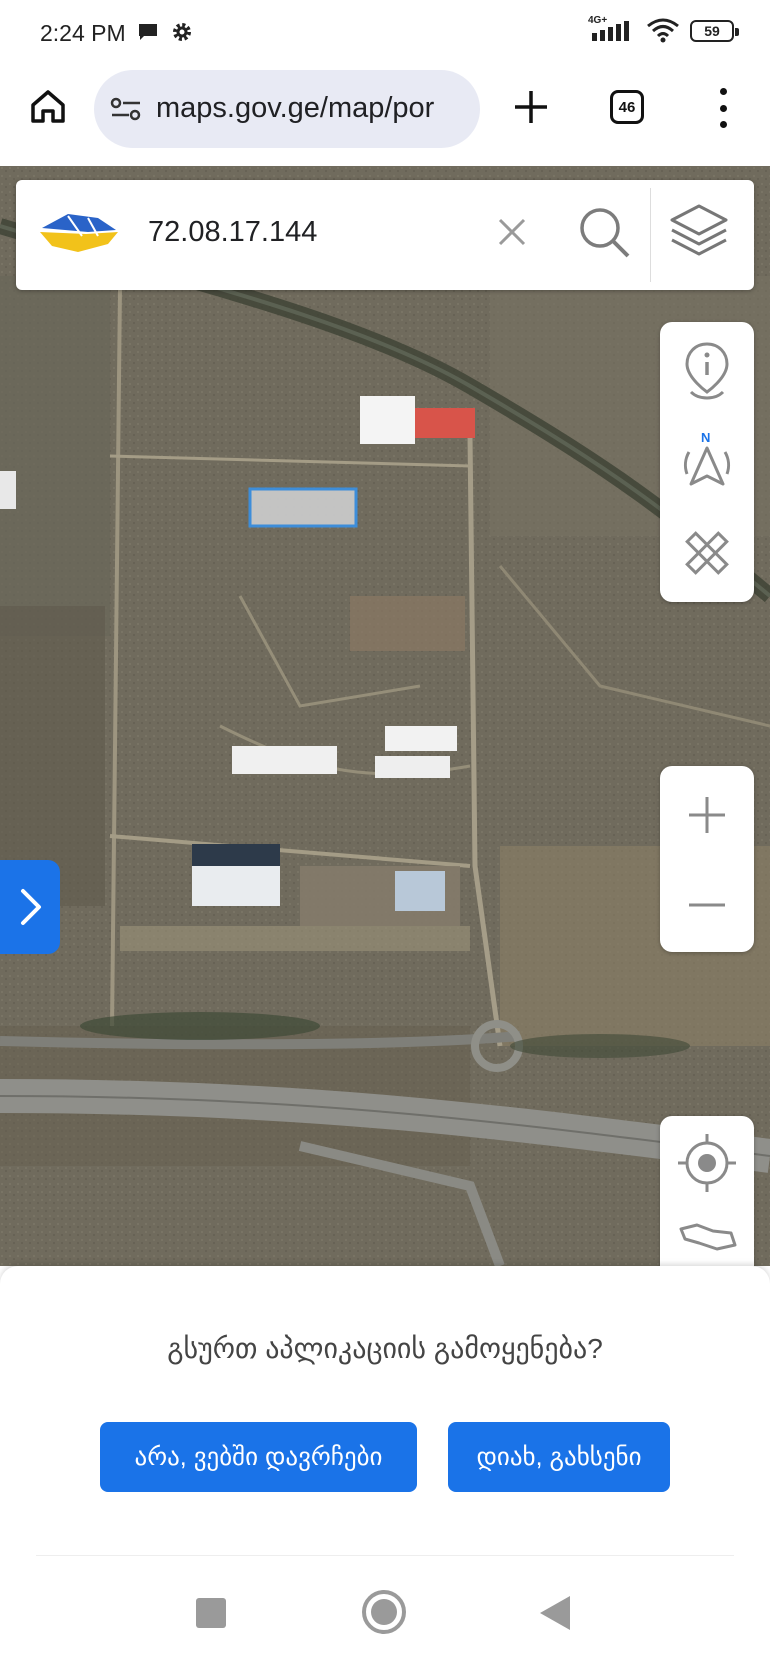 This screenshot has width=770, height=1669. What do you see at coordinates (707, 458) in the screenshot?
I see `compass-north-icon: N` at bounding box center [707, 458].